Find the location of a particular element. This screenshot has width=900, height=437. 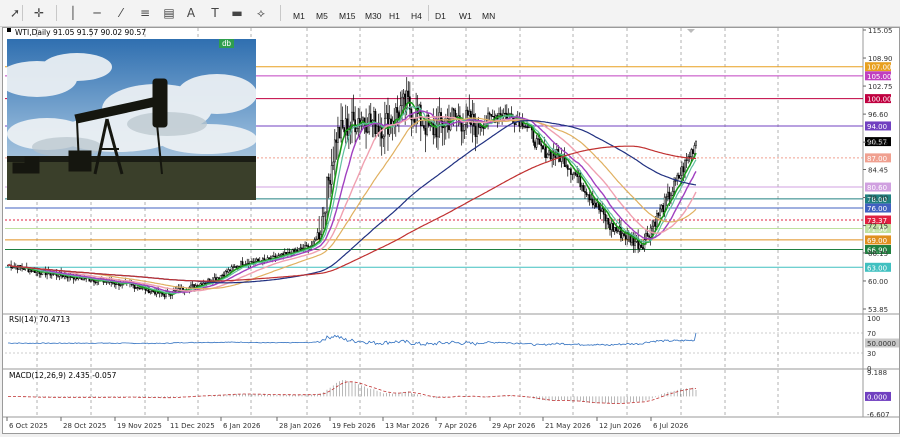

trendline-icon: ⁄ is located at coordinates (121, 13).